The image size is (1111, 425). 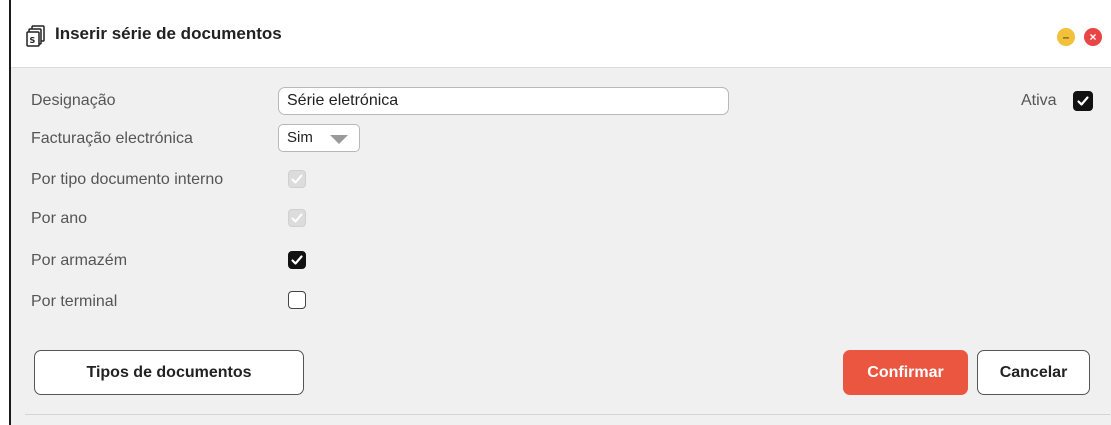 What do you see at coordinates (339, 139) in the screenshot?
I see `chevron-down-icon` at bounding box center [339, 139].